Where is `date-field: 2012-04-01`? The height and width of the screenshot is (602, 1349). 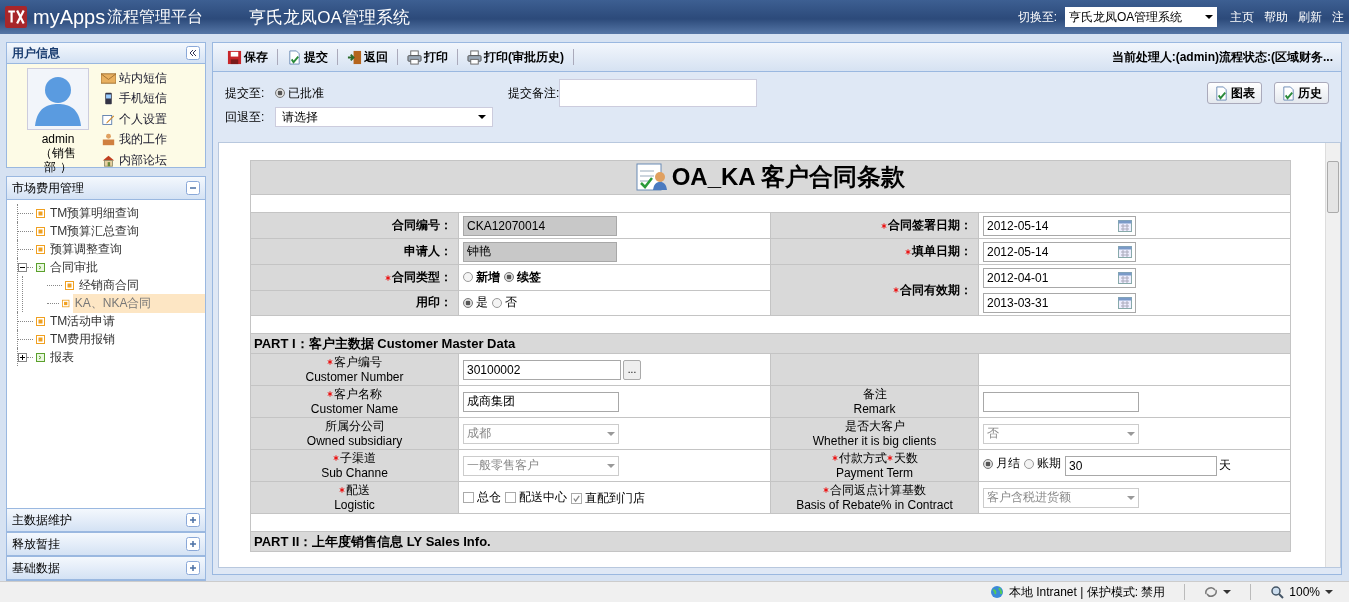
date-field: 2012-04-01 is located at coordinates (1059, 277).